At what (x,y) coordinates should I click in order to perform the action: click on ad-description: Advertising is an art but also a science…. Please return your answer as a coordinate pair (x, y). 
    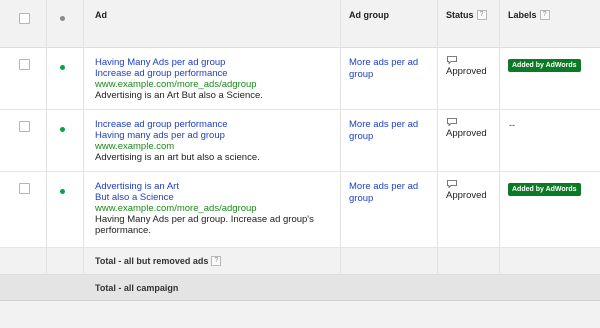
    Looking at the image, I should click on (177, 157).